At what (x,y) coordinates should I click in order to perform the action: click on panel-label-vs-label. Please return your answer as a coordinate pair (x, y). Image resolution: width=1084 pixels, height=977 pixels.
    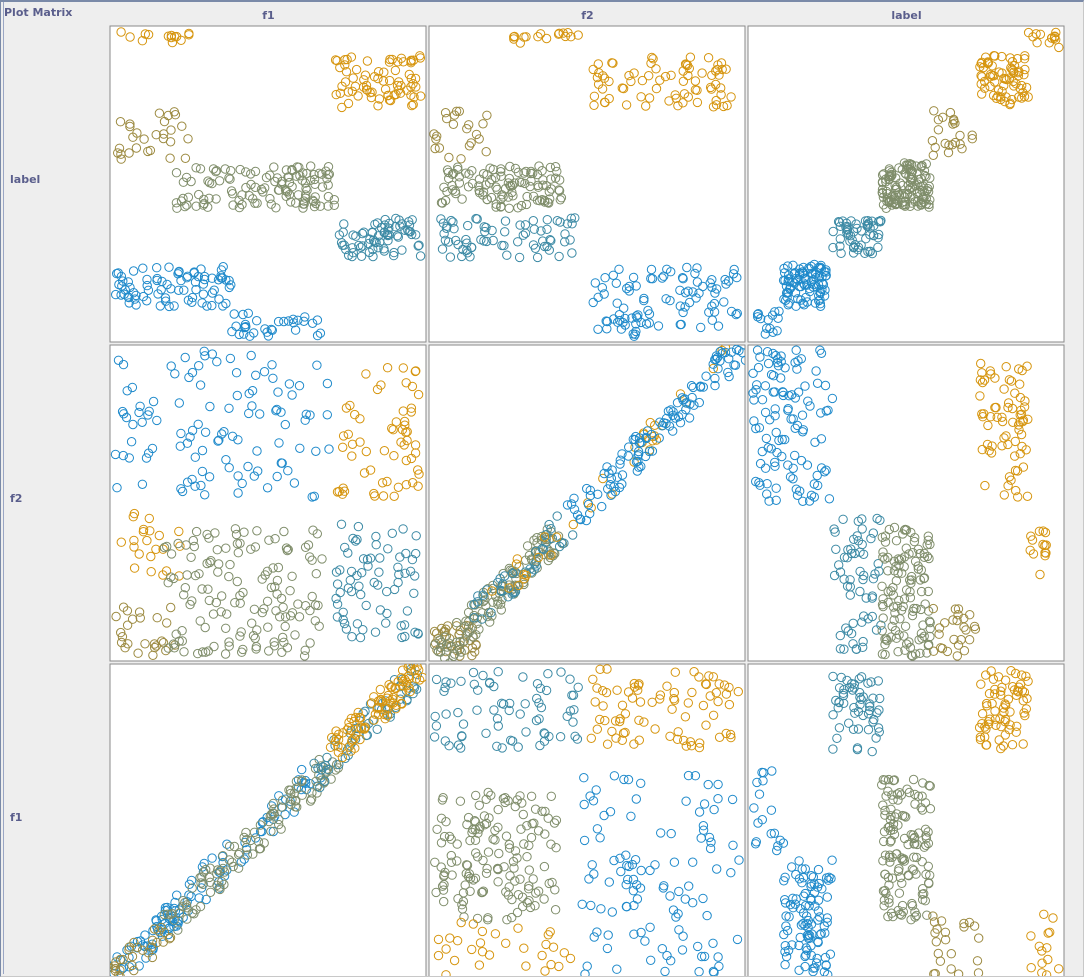
    Looking at the image, I should click on (906, 184).